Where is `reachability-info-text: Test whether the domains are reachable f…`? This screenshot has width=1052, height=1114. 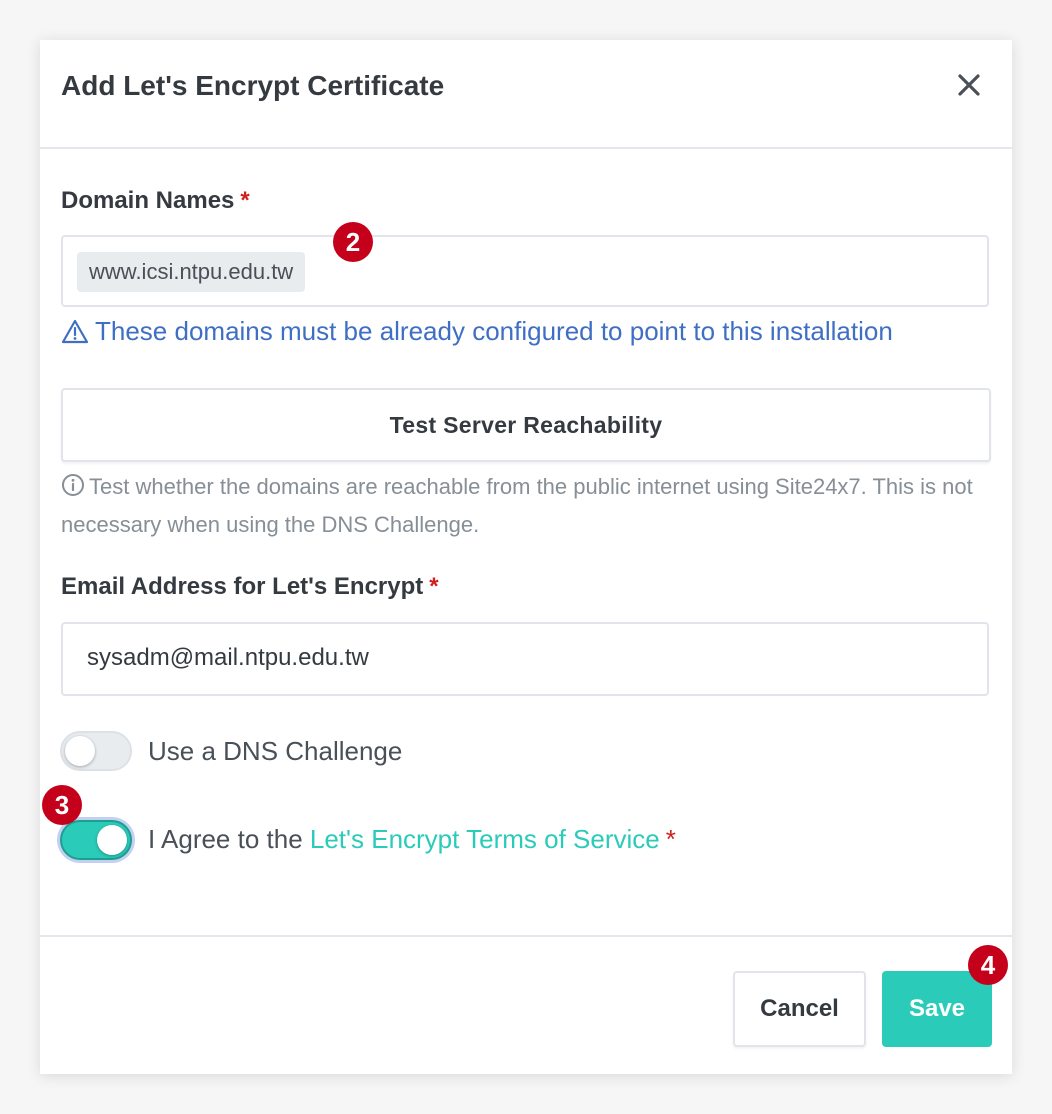 reachability-info-text: Test whether the domains are reachable f… is located at coordinates (517, 505).